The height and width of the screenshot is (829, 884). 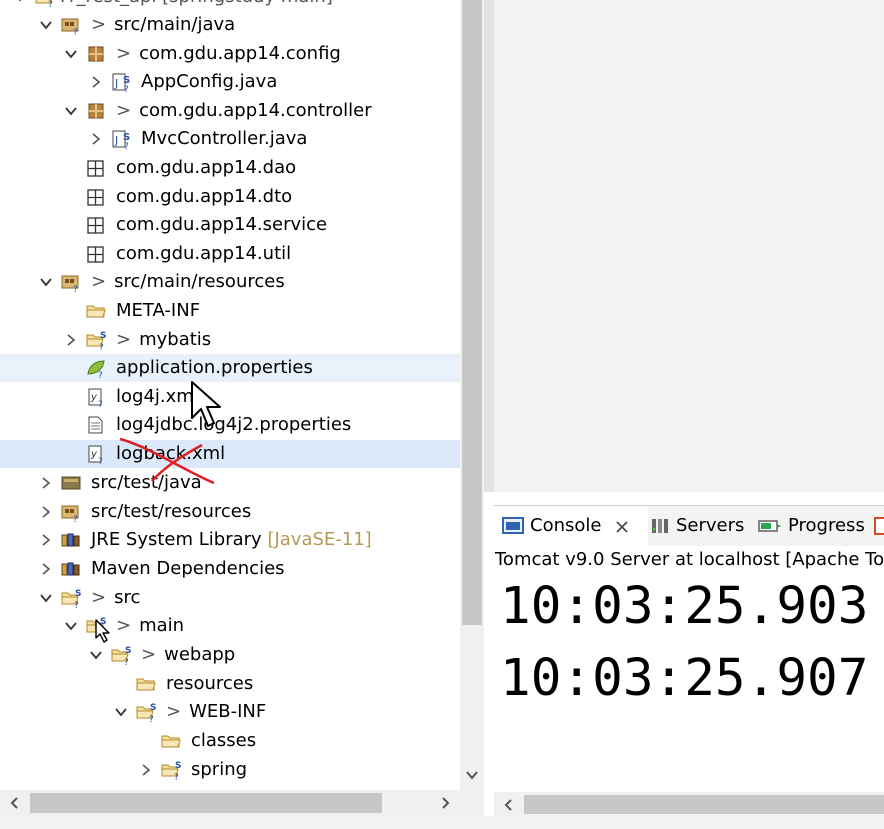 I want to click on tab-servers: Servers, so click(x=700, y=526).